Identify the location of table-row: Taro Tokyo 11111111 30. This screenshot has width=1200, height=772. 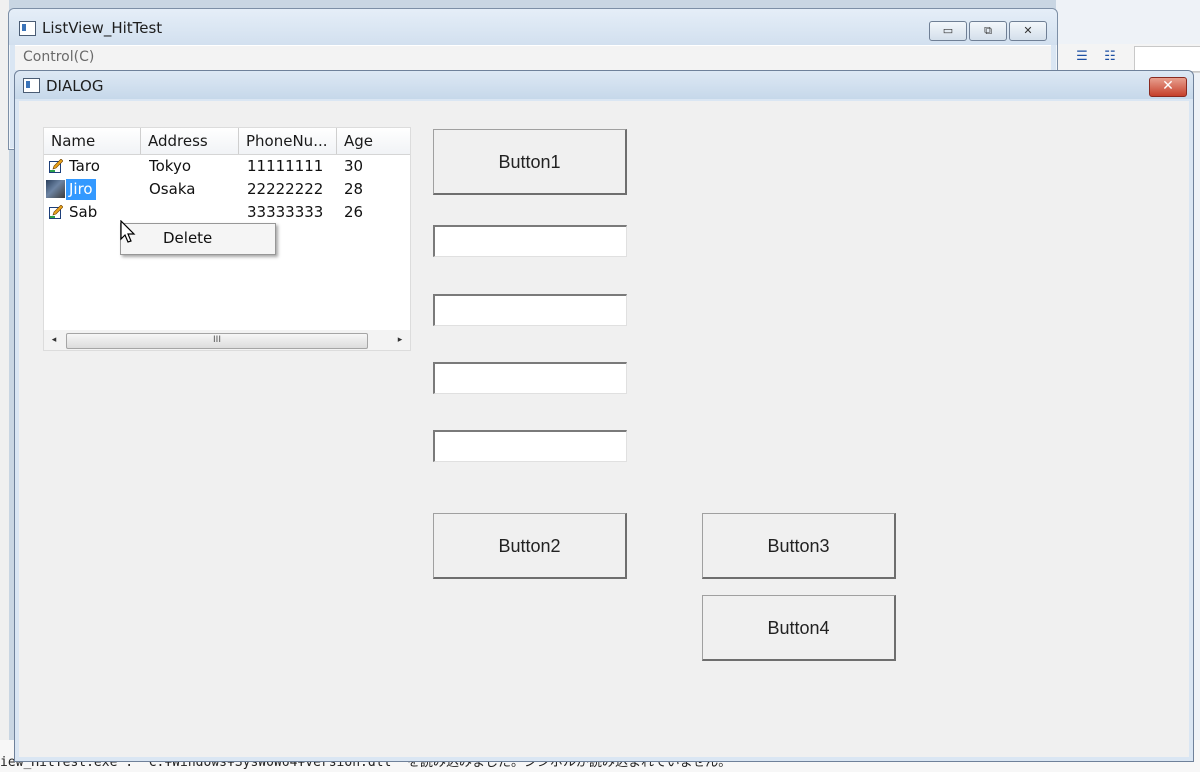
(227, 166).